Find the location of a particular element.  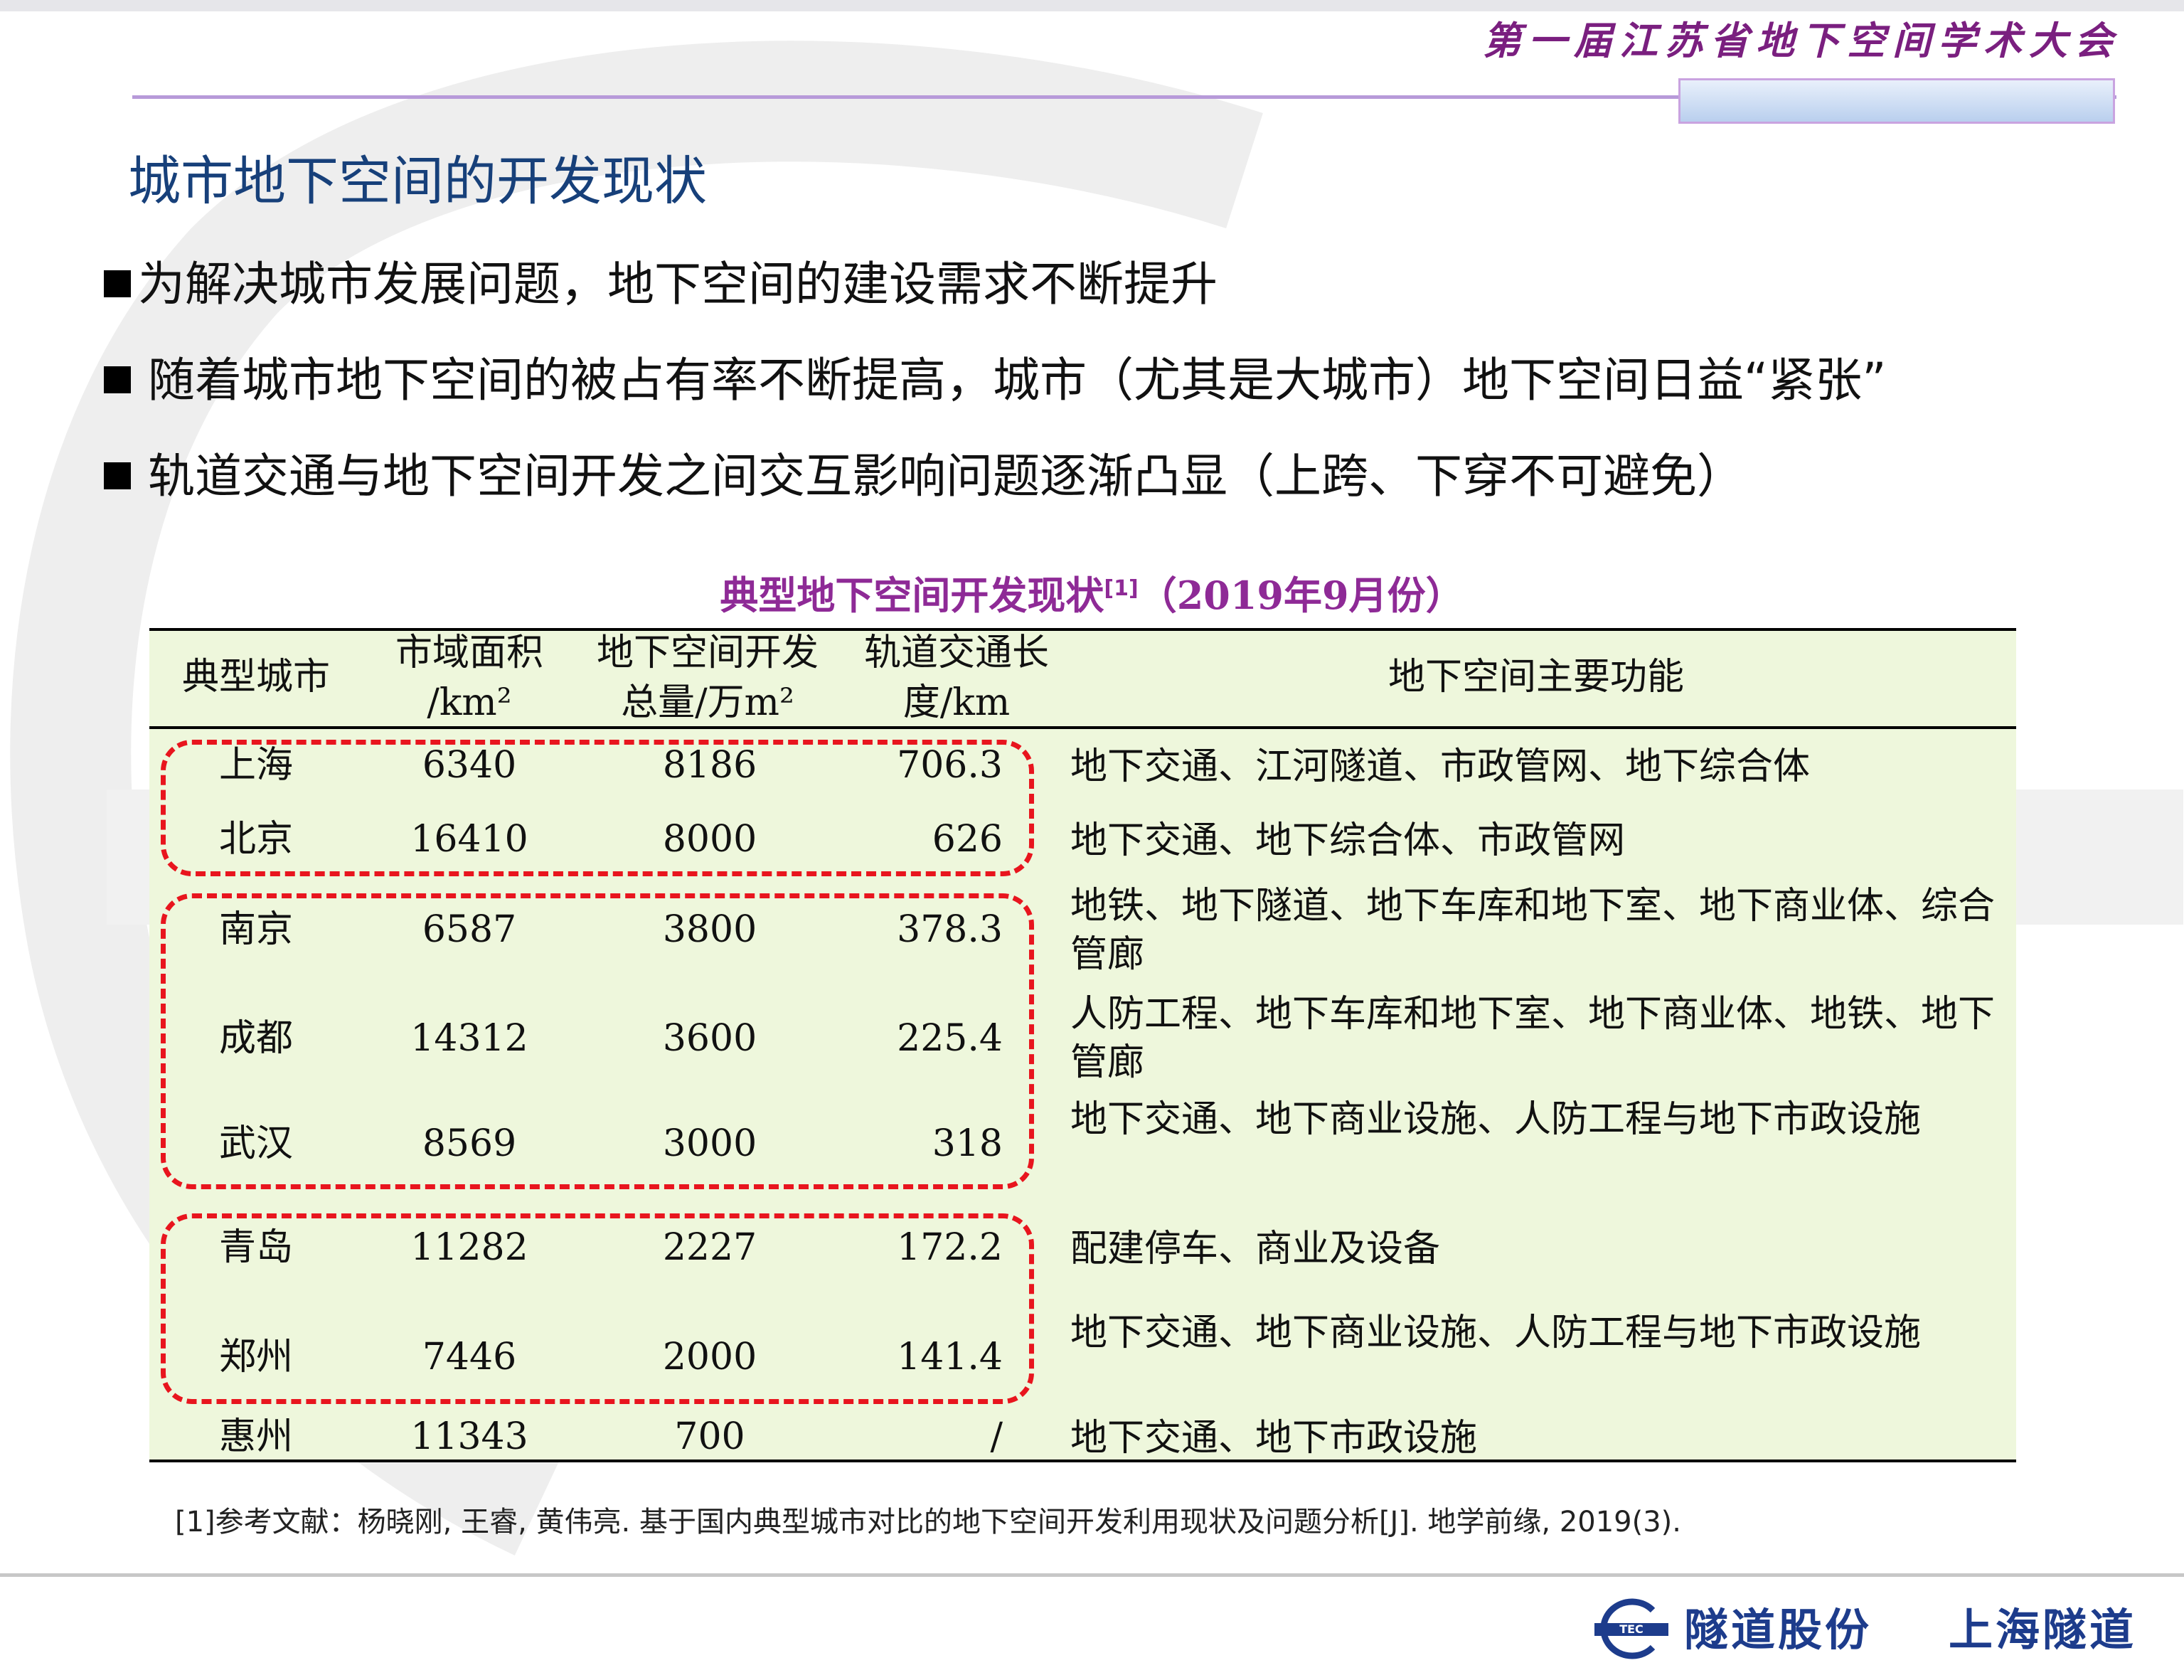

table-cell-function: 地下交通、地下市政设施 is located at coordinates (1274, 1438).